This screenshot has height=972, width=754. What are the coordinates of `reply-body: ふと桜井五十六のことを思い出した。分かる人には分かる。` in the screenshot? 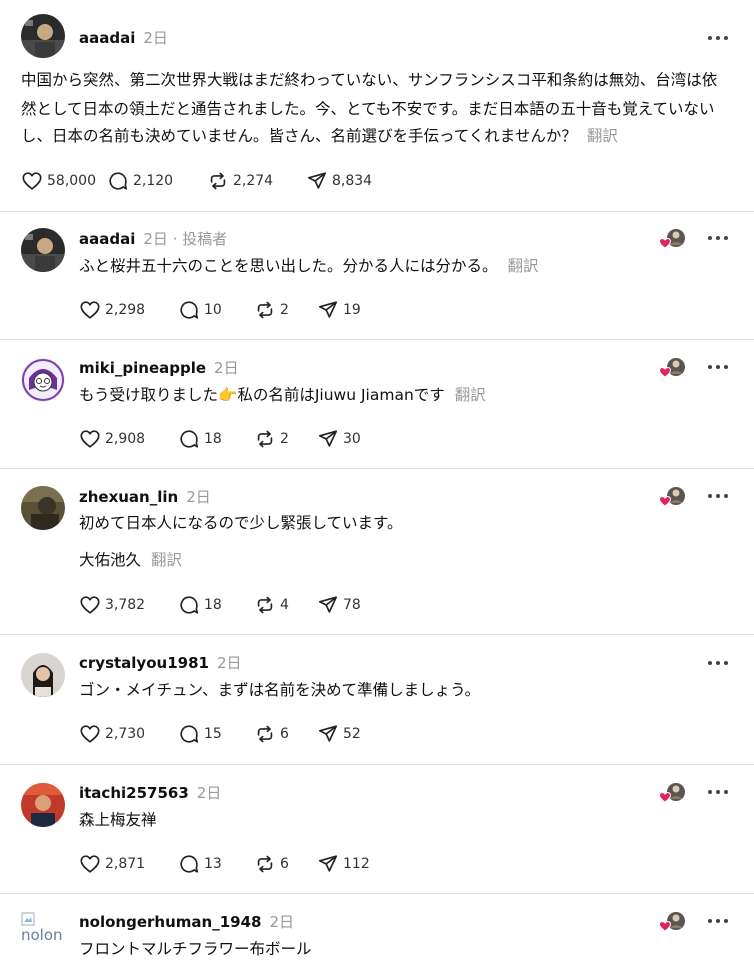 It's located at (288, 266).